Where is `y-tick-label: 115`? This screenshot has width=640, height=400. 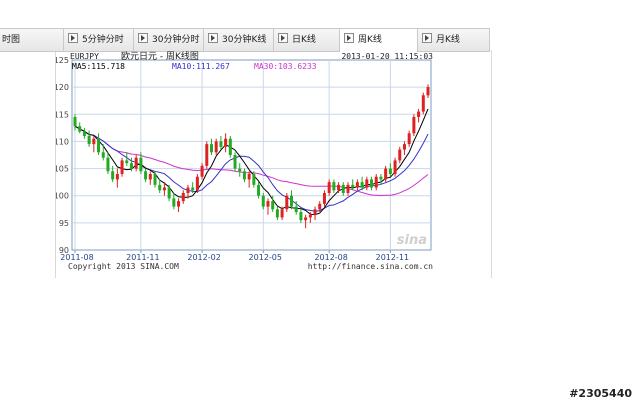
y-tick-label: 115 is located at coordinates (62, 114).